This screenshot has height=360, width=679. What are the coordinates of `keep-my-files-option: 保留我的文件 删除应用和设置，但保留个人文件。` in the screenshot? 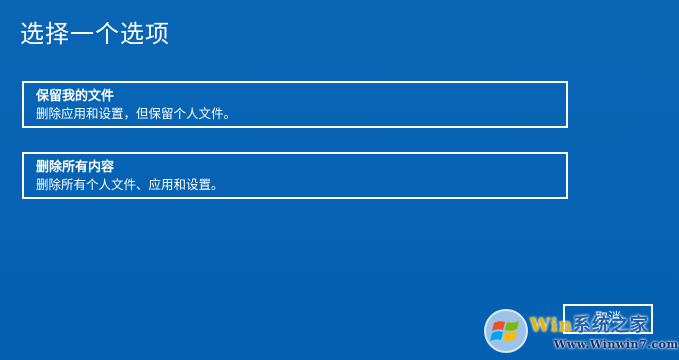 It's located at (295, 104).